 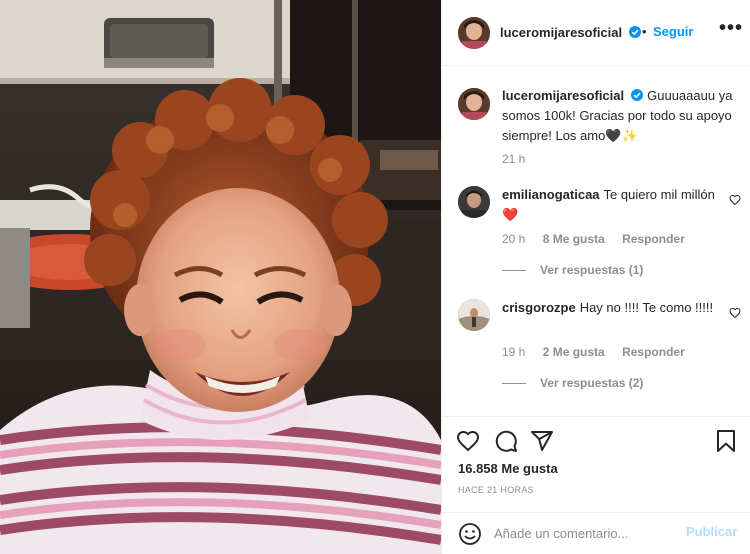 I want to click on save-icon, so click(x=726, y=441).